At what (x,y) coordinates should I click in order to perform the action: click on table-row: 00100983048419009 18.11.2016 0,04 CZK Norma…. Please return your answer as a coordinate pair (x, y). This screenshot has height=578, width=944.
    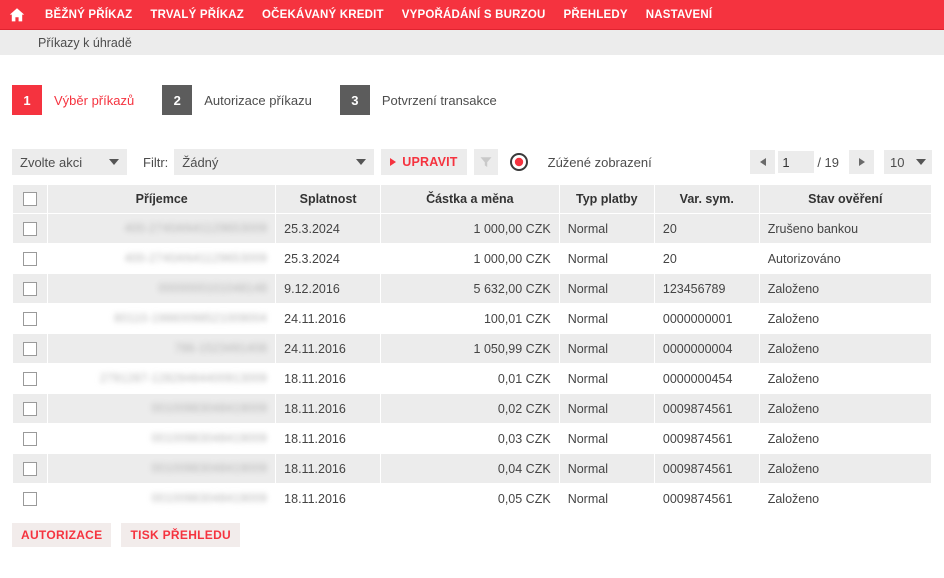
    Looking at the image, I should click on (472, 468).